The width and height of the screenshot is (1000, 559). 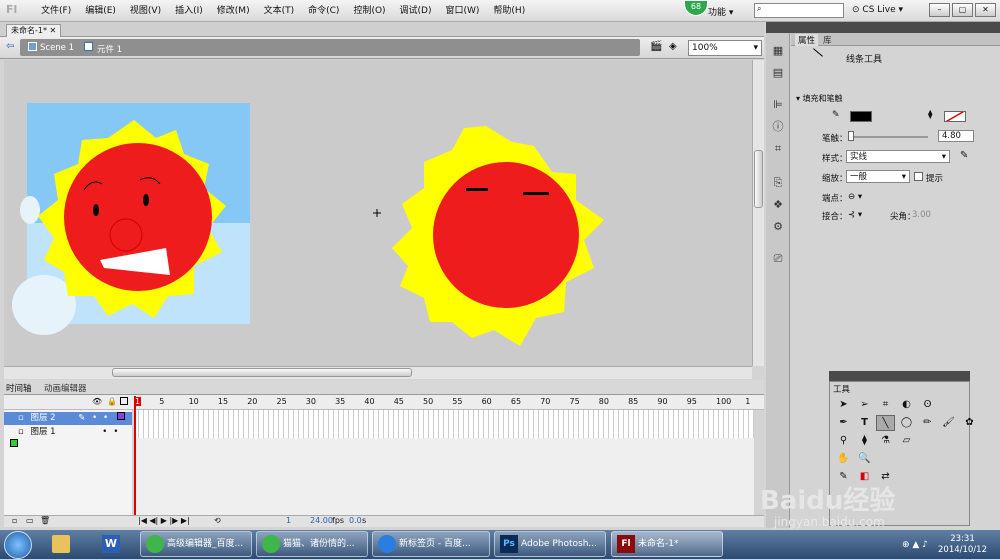 What do you see at coordinates (778, 127) in the screenshot?
I see `info-icon: ⓘ` at bounding box center [778, 127].